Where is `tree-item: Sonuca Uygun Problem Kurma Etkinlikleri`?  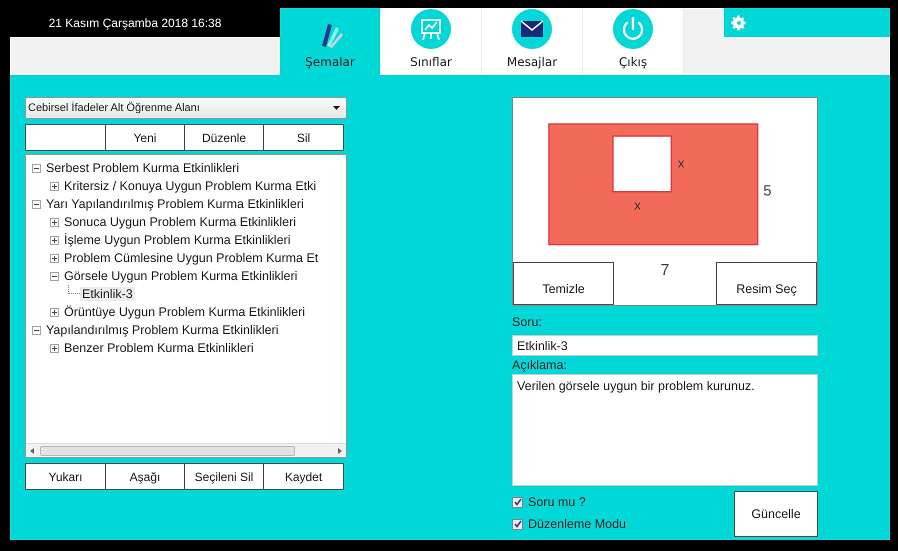
tree-item: Sonuca Uygun Problem Kurma Etkinlikleri is located at coordinates (180, 222).